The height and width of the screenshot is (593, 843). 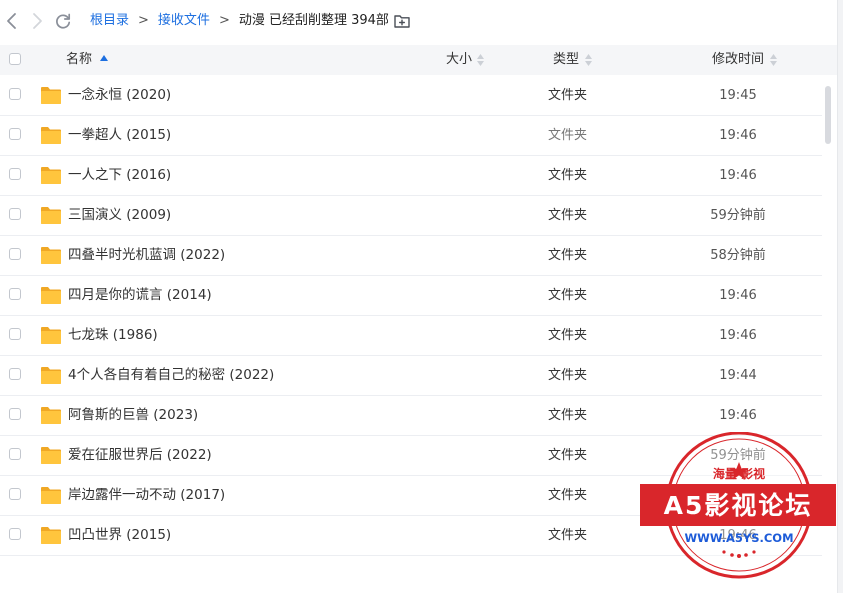 I want to click on file-name: 一人之下 (2016), so click(x=119, y=175).